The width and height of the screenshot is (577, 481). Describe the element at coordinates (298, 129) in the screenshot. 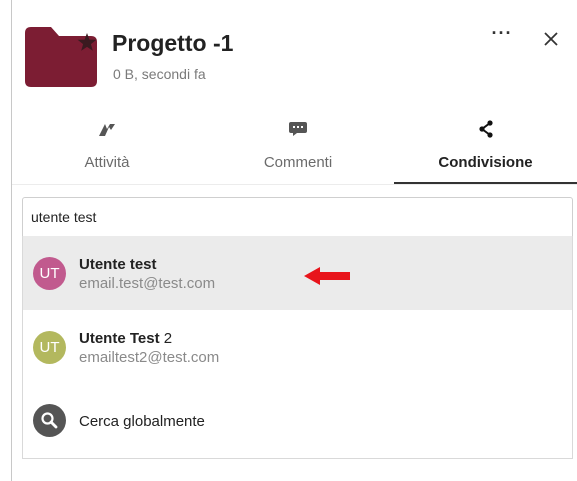

I see `comment-icon` at that location.